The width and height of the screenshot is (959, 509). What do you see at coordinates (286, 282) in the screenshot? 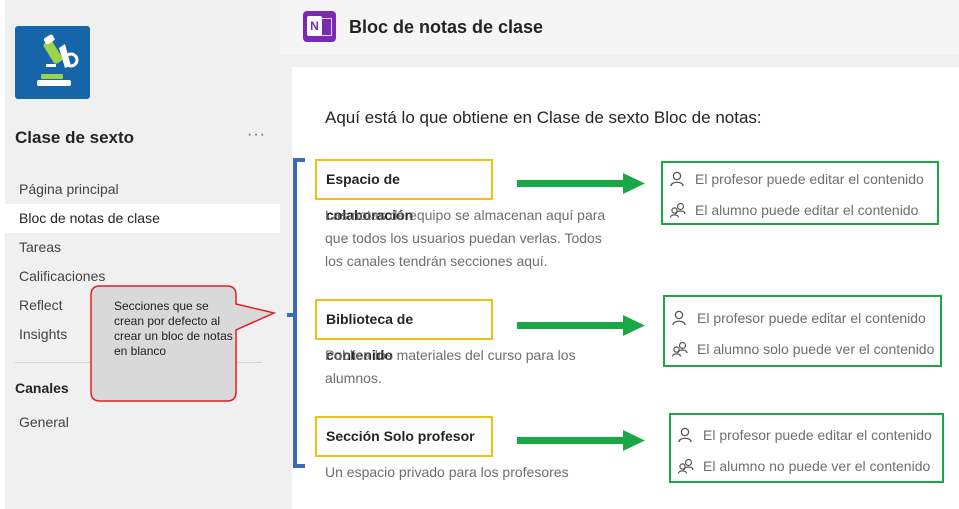
I see `content-left-strip` at bounding box center [286, 282].